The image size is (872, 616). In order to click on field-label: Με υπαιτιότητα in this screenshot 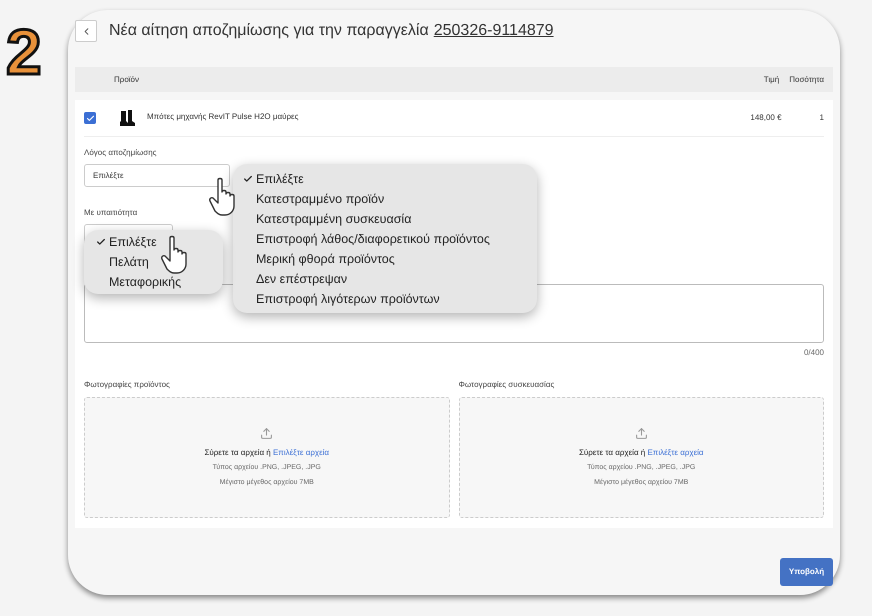, I will do `click(111, 213)`.